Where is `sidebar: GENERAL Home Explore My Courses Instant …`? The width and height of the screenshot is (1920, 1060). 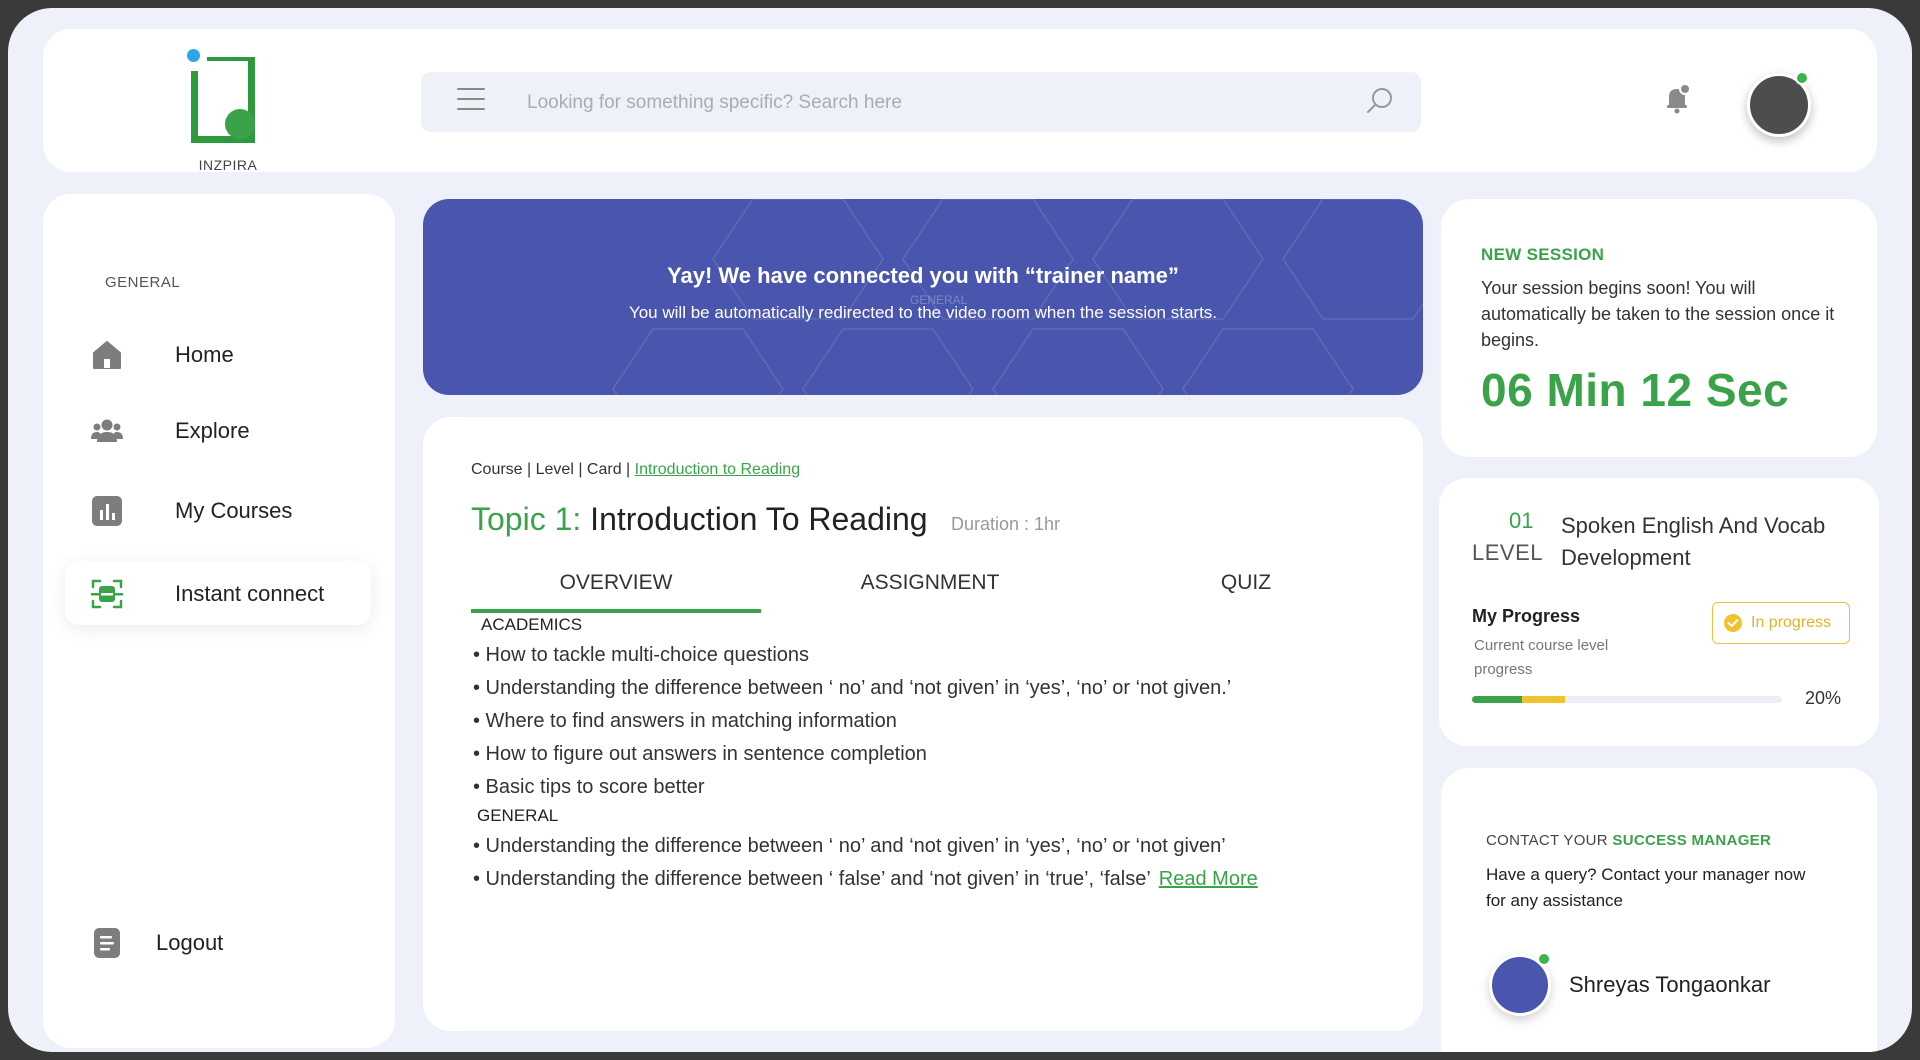
sidebar: GENERAL Home Explore My Courses Instant … is located at coordinates (219, 621).